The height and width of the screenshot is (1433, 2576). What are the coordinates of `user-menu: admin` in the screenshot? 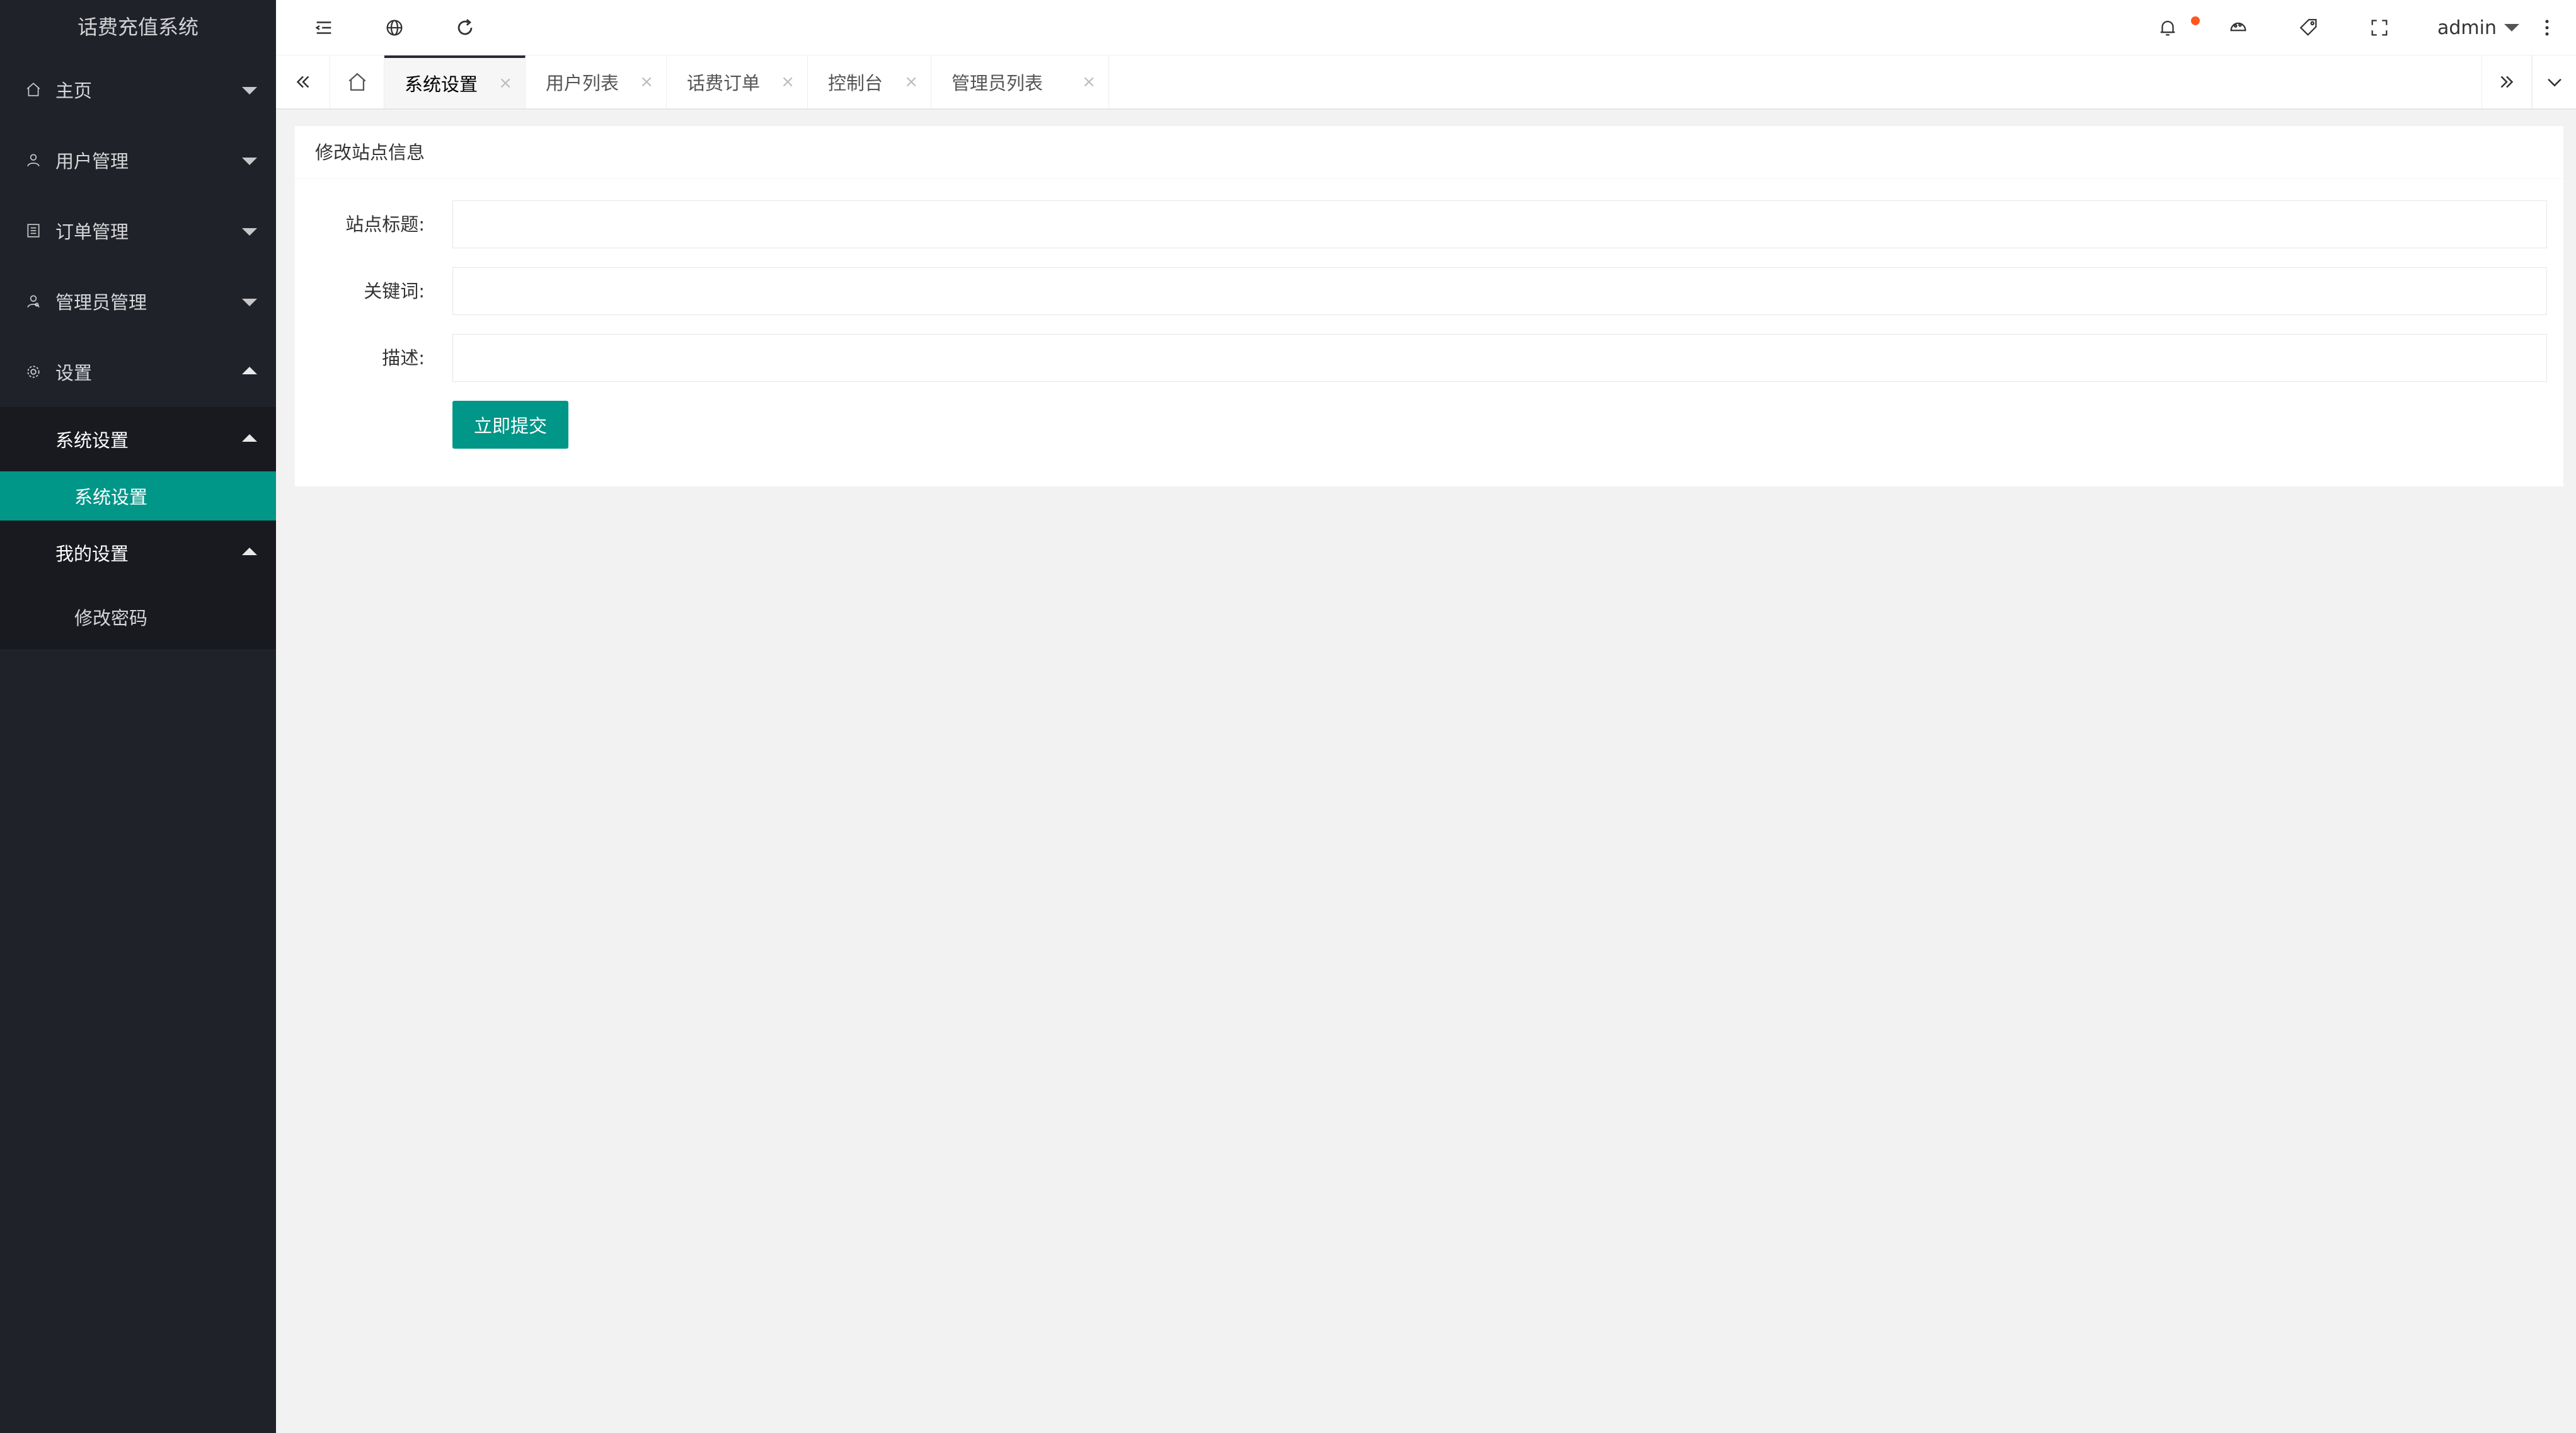 It's located at (2478, 28).